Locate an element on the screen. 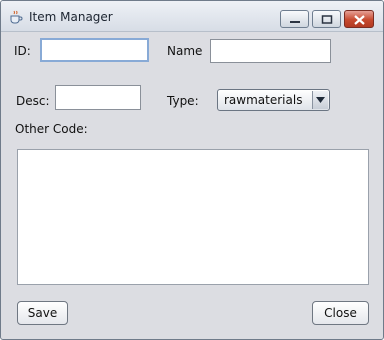 The width and height of the screenshot is (384, 340). save-button: Save is located at coordinates (42, 313).